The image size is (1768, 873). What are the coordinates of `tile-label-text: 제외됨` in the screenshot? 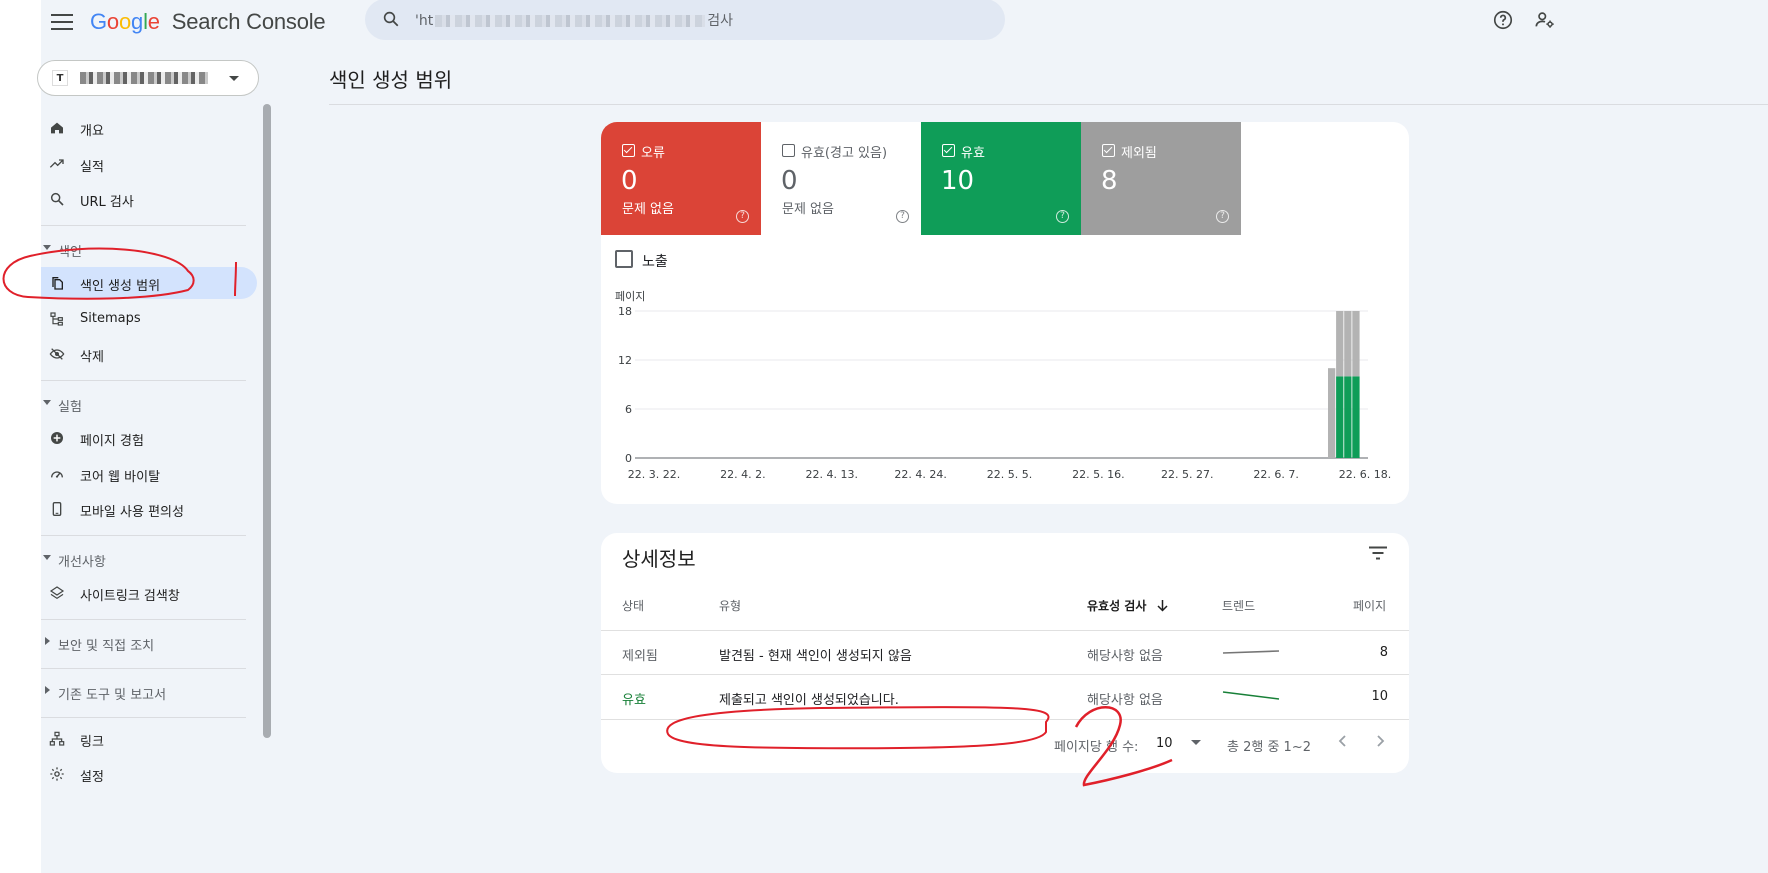 It's located at (1139, 153).